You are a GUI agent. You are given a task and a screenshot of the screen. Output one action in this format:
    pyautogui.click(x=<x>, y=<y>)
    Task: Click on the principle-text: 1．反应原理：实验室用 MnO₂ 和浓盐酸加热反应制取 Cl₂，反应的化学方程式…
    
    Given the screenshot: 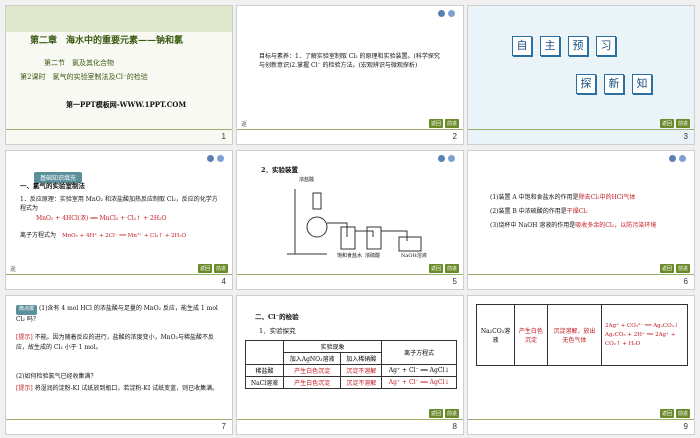 What is the action you would take?
    pyautogui.click(x=119, y=204)
    